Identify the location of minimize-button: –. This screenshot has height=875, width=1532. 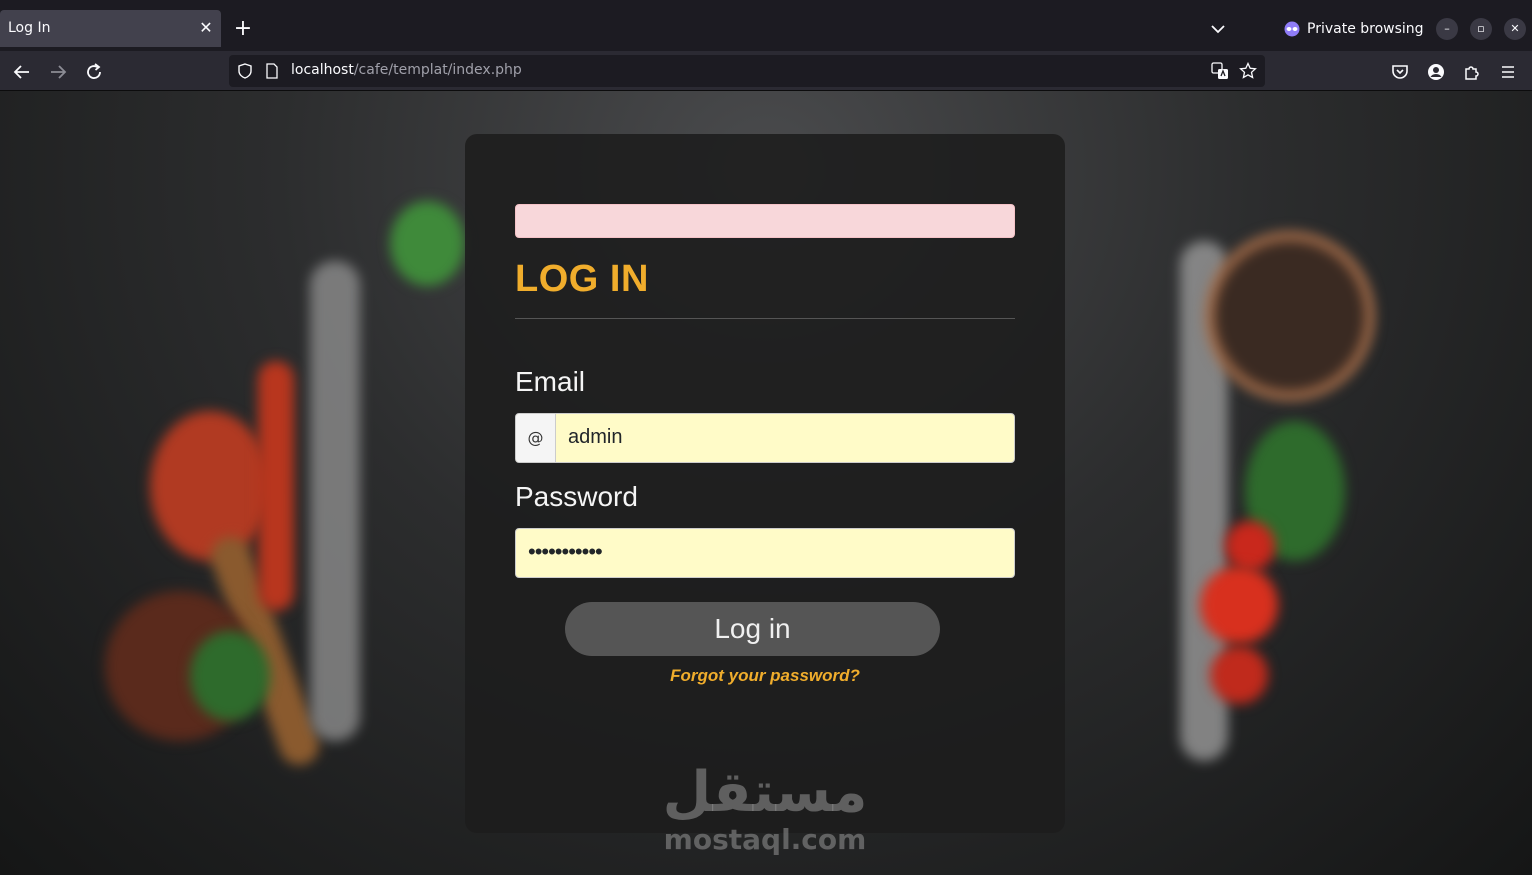
(1447, 29).